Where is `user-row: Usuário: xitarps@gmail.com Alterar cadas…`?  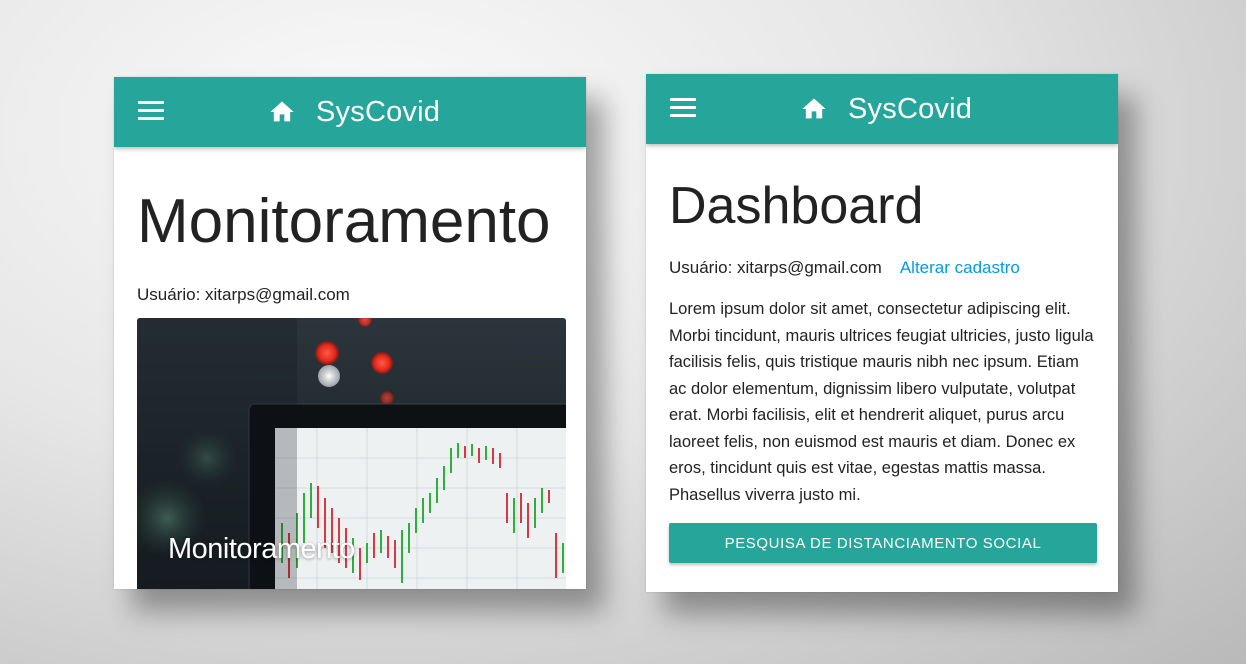 user-row: Usuário: xitarps@gmail.com Alterar cadas… is located at coordinates (882, 268).